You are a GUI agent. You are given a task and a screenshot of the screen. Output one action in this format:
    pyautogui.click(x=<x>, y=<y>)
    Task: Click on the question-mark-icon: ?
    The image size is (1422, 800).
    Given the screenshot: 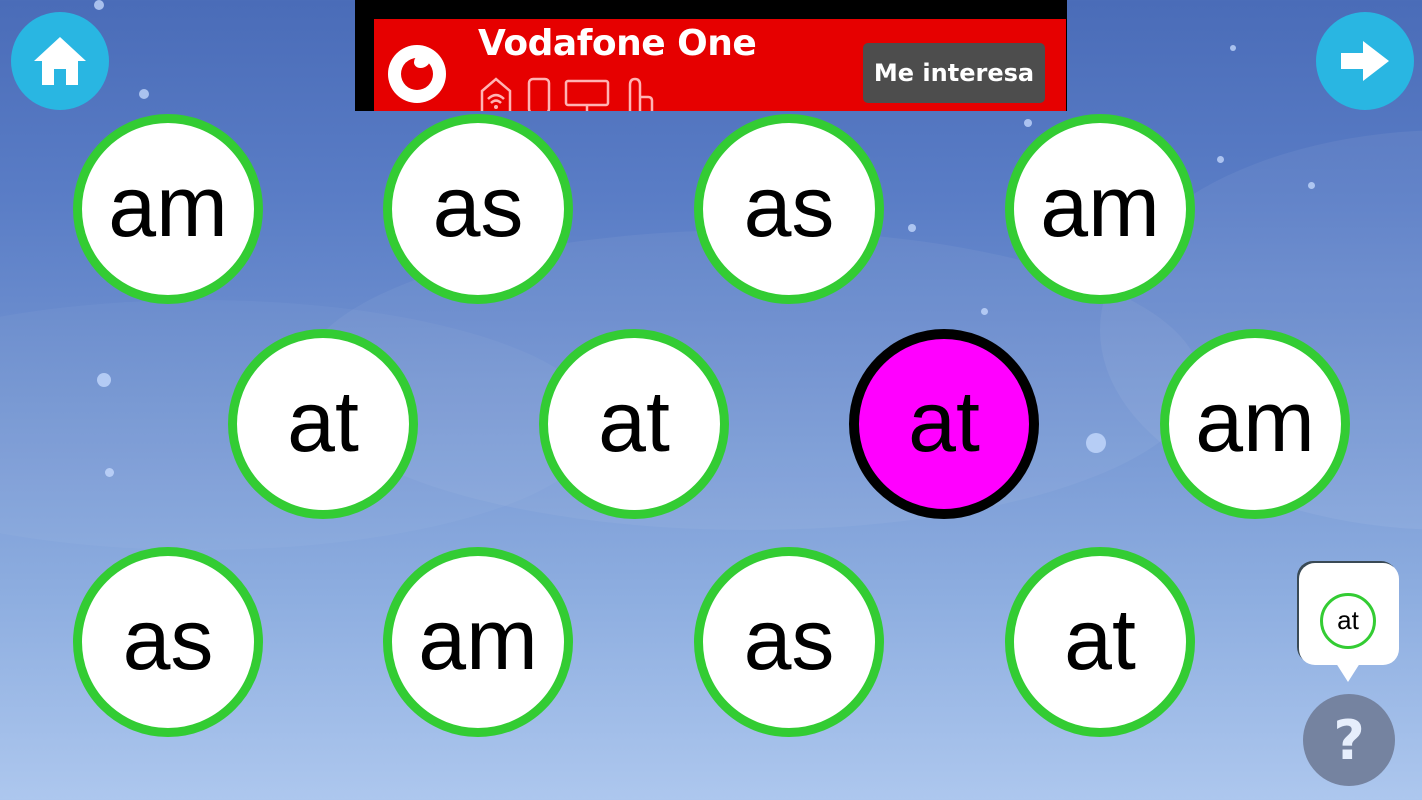 What is the action you would take?
    pyautogui.click(x=1349, y=740)
    